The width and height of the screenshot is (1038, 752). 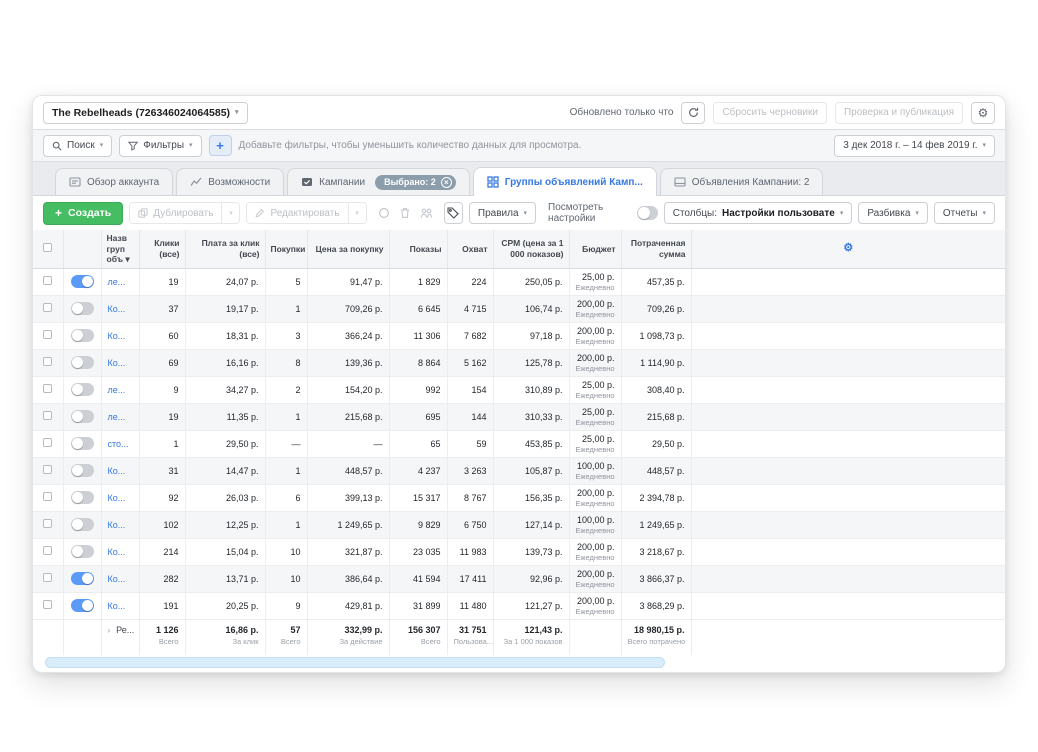 What do you see at coordinates (384, 213) in the screenshot?
I see `pin-circle-icon` at bounding box center [384, 213].